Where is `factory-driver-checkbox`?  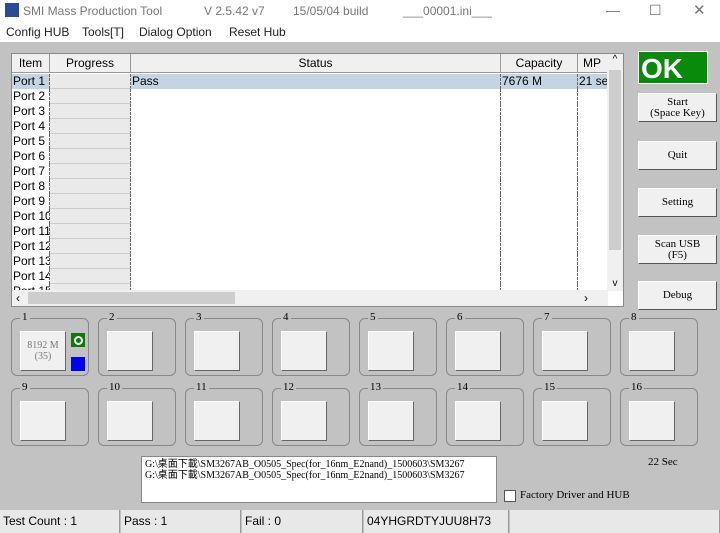
factory-driver-checkbox is located at coordinates (510, 496).